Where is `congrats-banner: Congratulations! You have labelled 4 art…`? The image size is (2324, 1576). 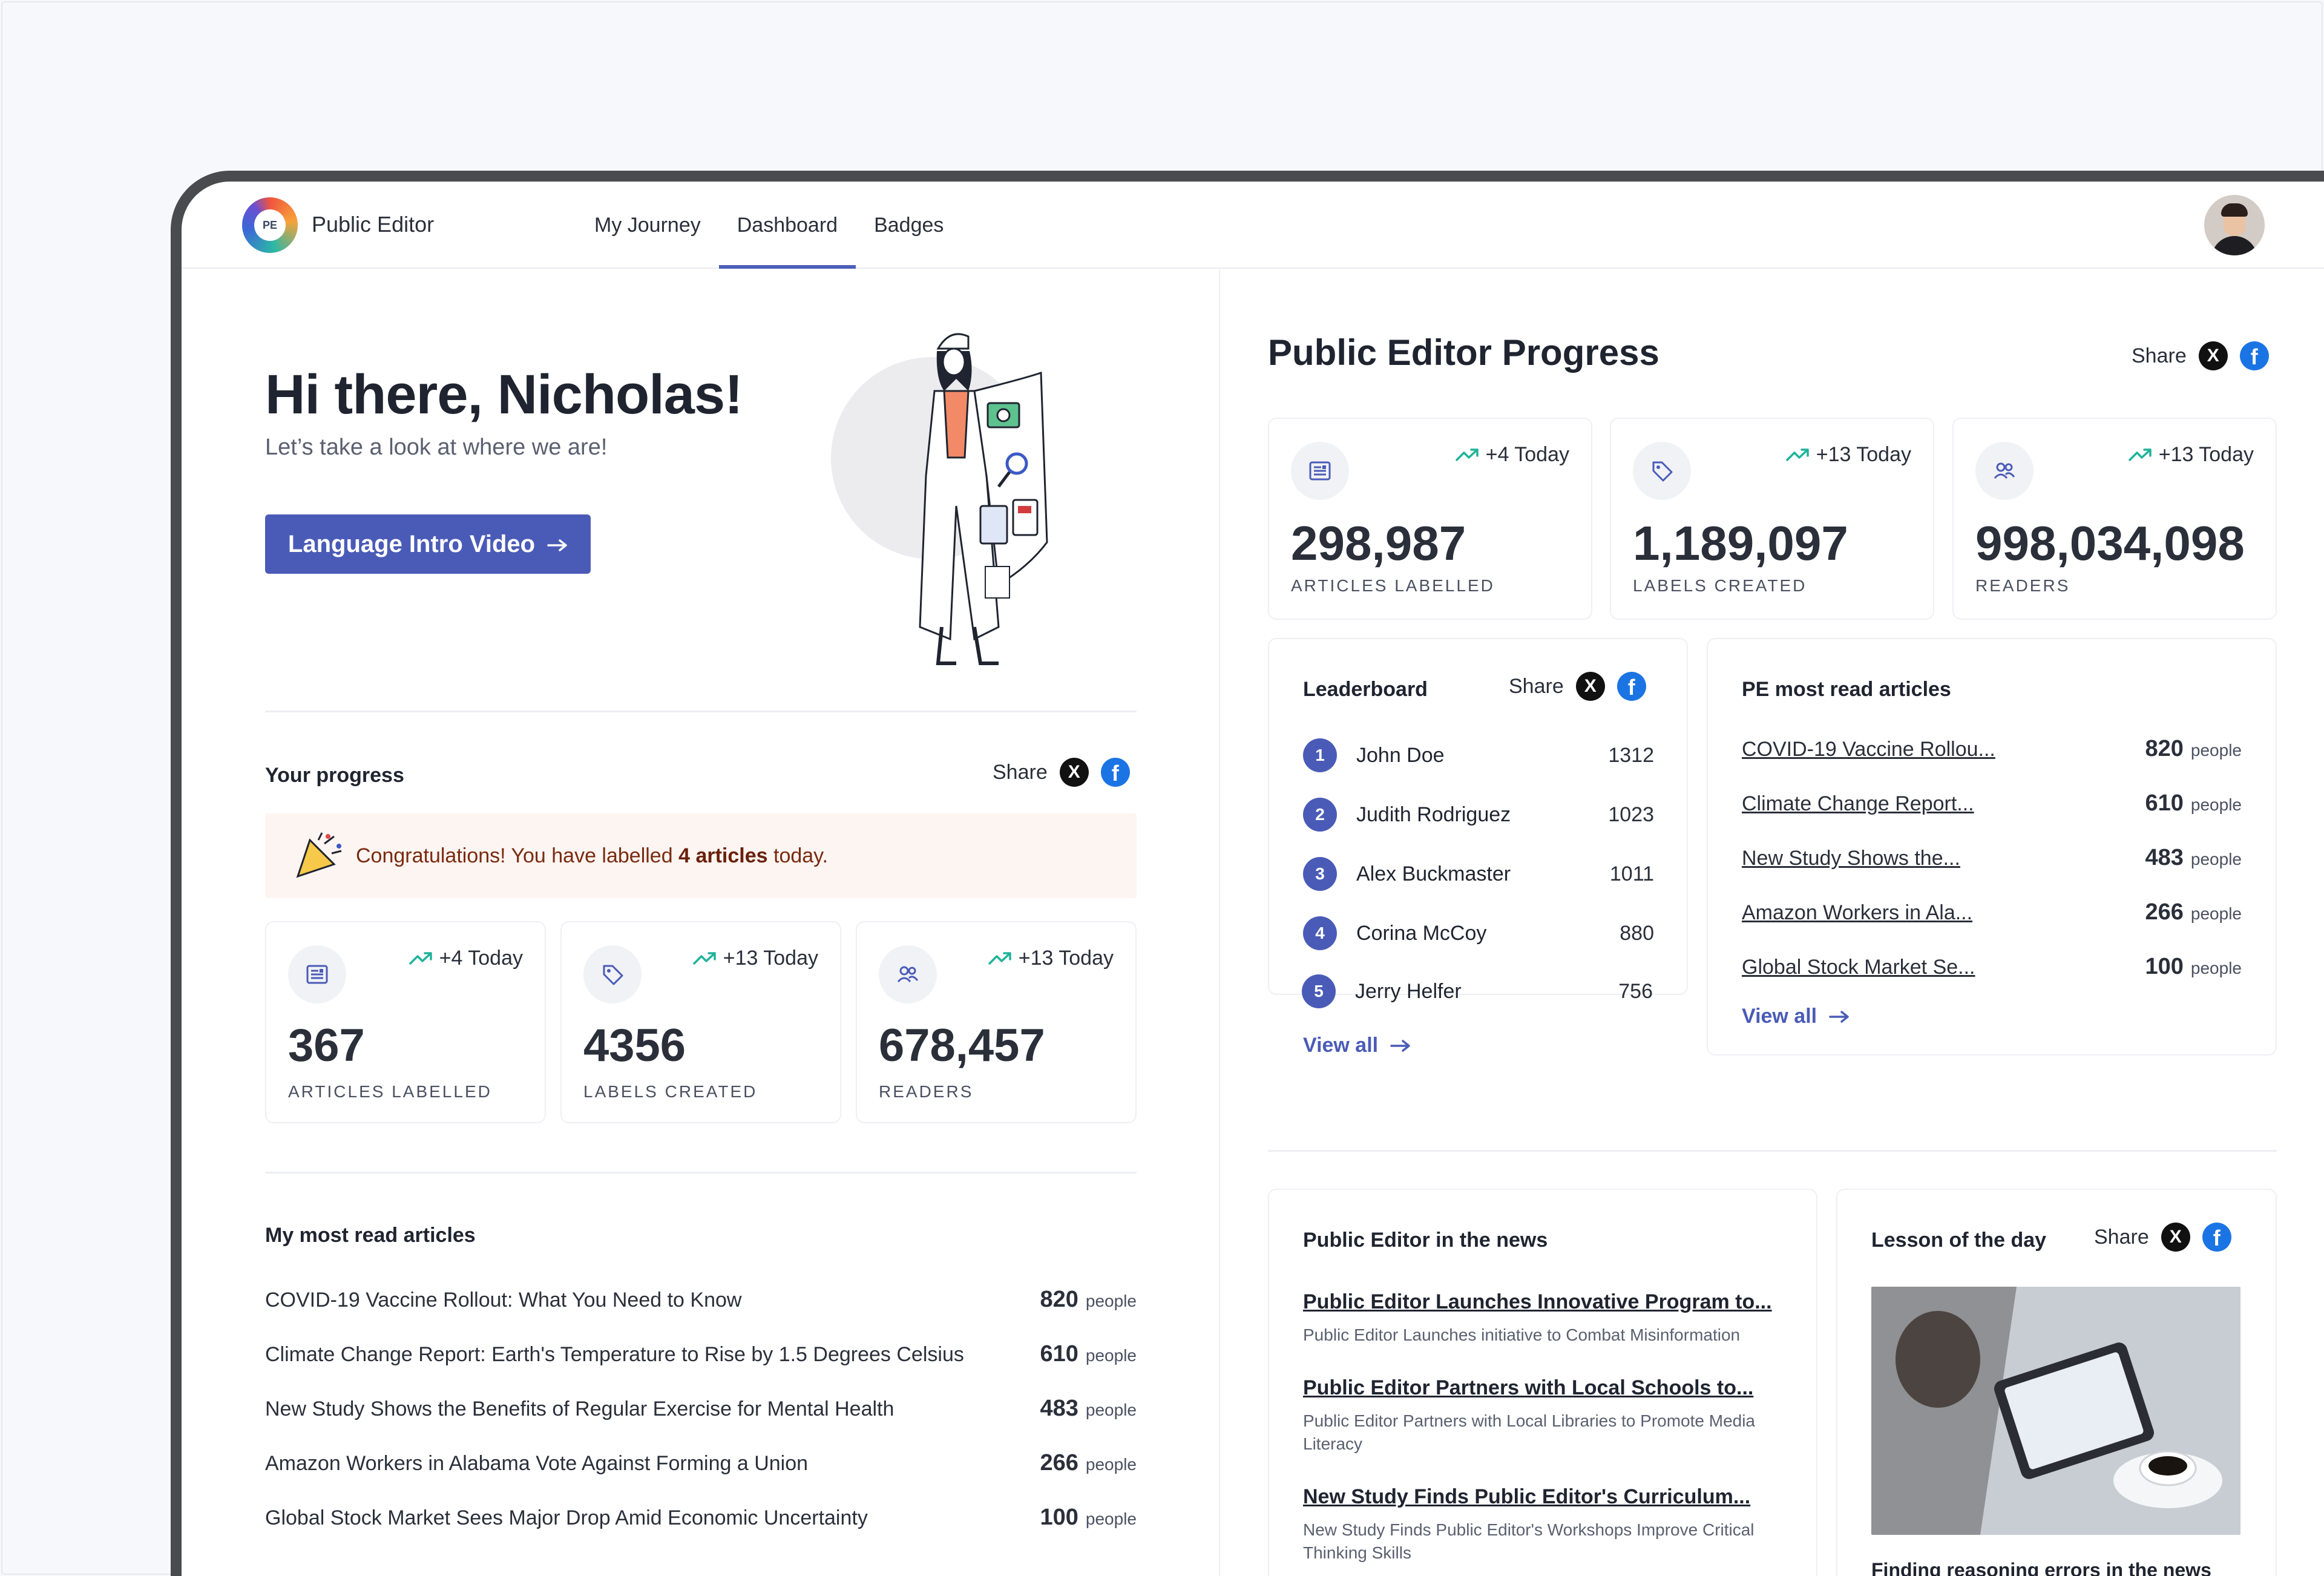
congrats-banner: Congratulations! You have labelled 4 art… is located at coordinates (701, 855).